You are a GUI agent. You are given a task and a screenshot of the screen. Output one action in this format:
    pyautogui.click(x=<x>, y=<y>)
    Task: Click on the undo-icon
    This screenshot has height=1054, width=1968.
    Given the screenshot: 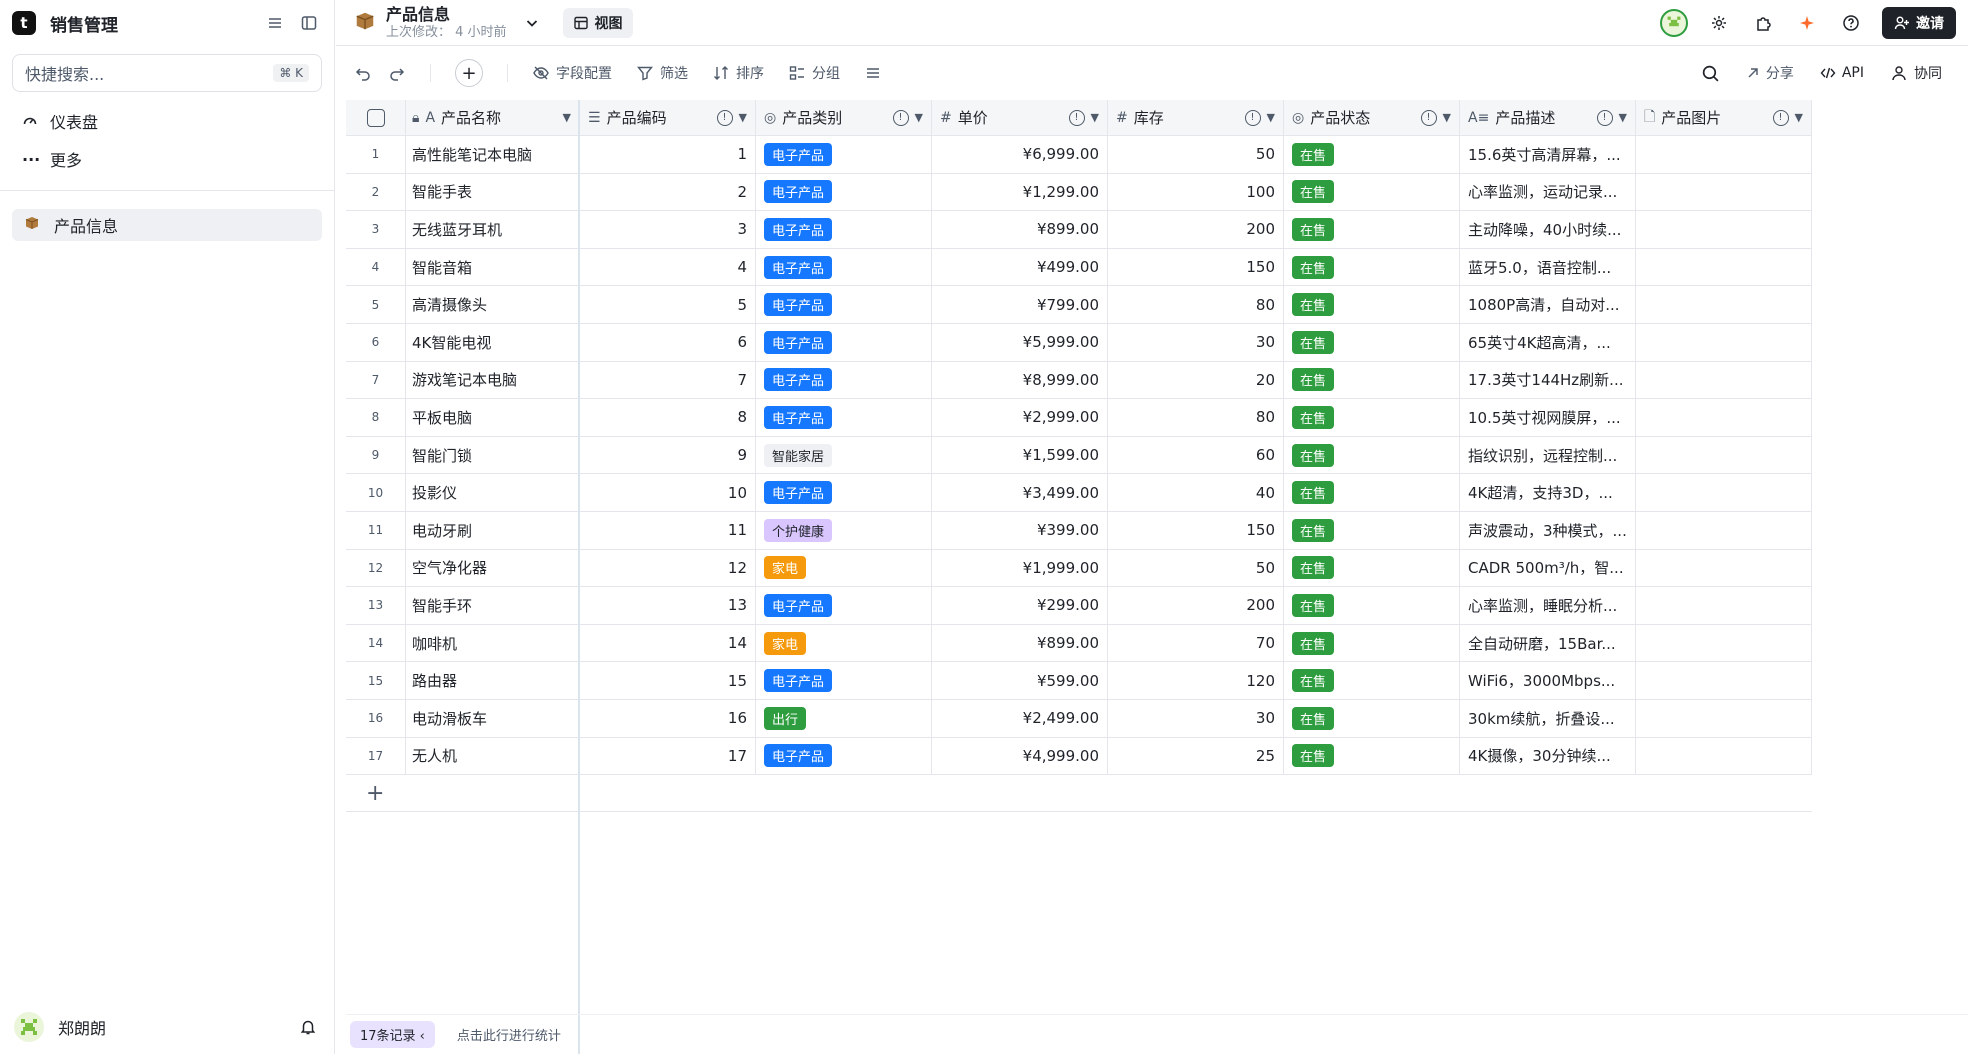 What is the action you would take?
    pyautogui.click(x=363, y=73)
    